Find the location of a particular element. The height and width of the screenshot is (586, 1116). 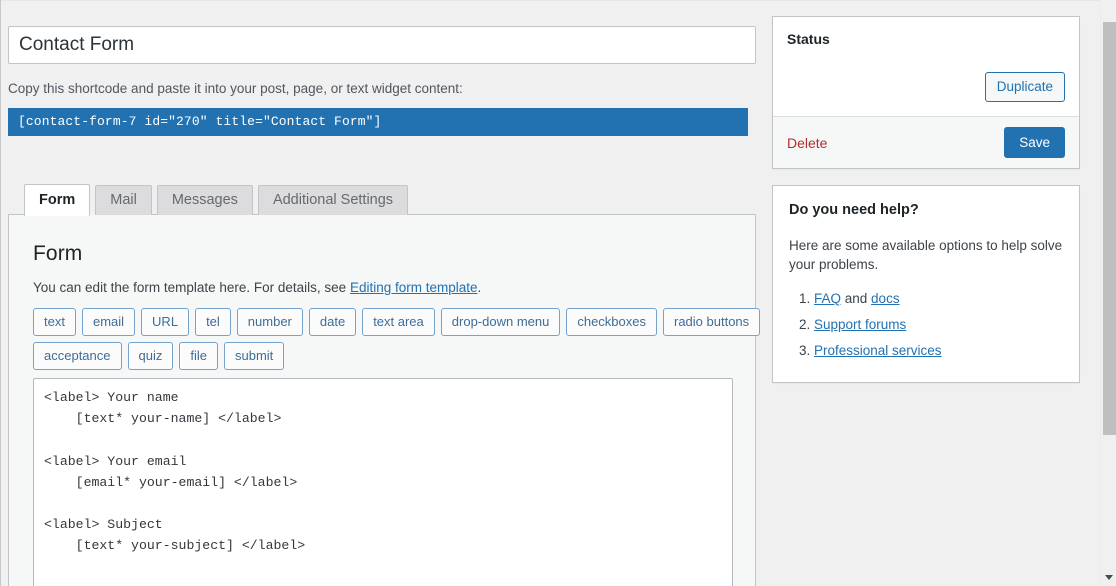

faq-and-text: and is located at coordinates (856, 298).